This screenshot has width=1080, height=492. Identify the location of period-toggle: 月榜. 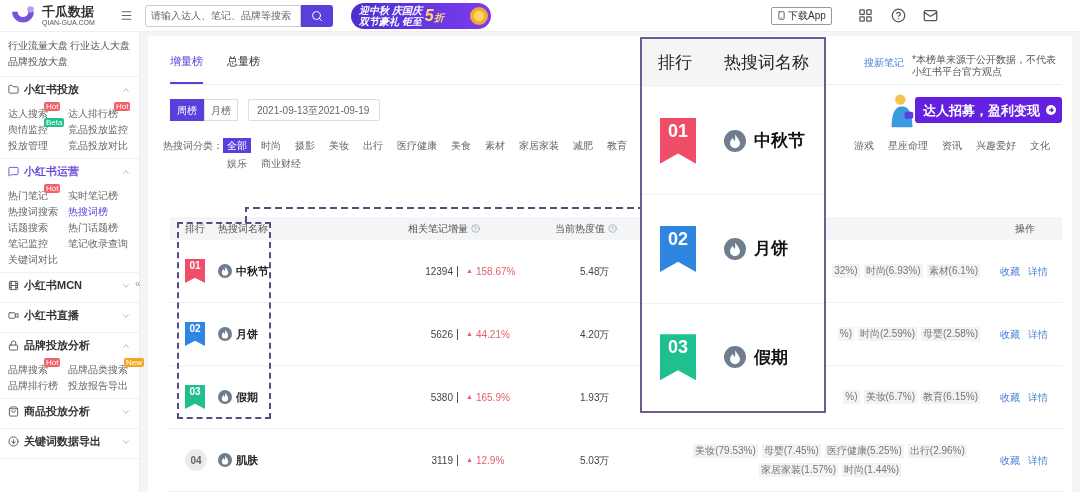
(221, 110).